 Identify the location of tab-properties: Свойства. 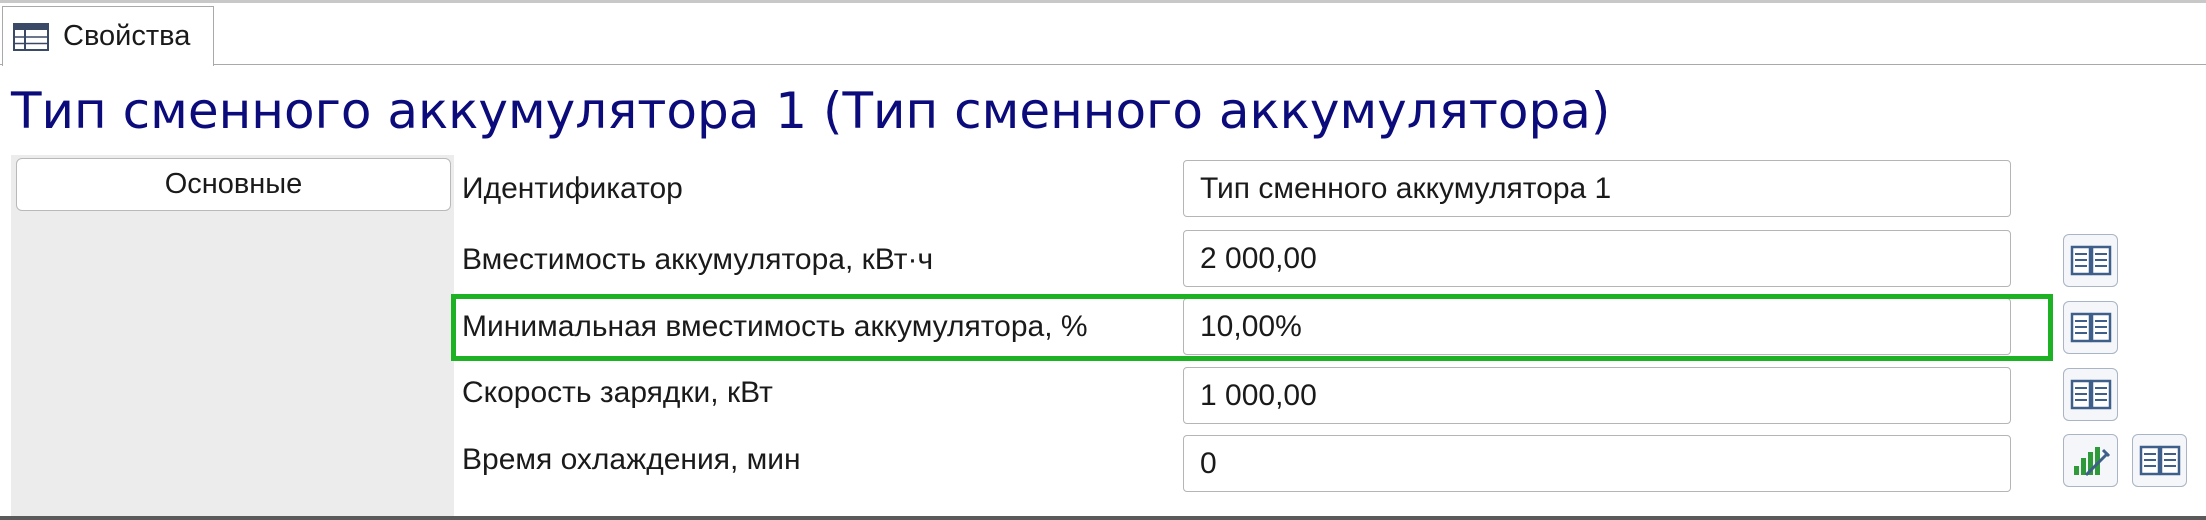
(108, 36).